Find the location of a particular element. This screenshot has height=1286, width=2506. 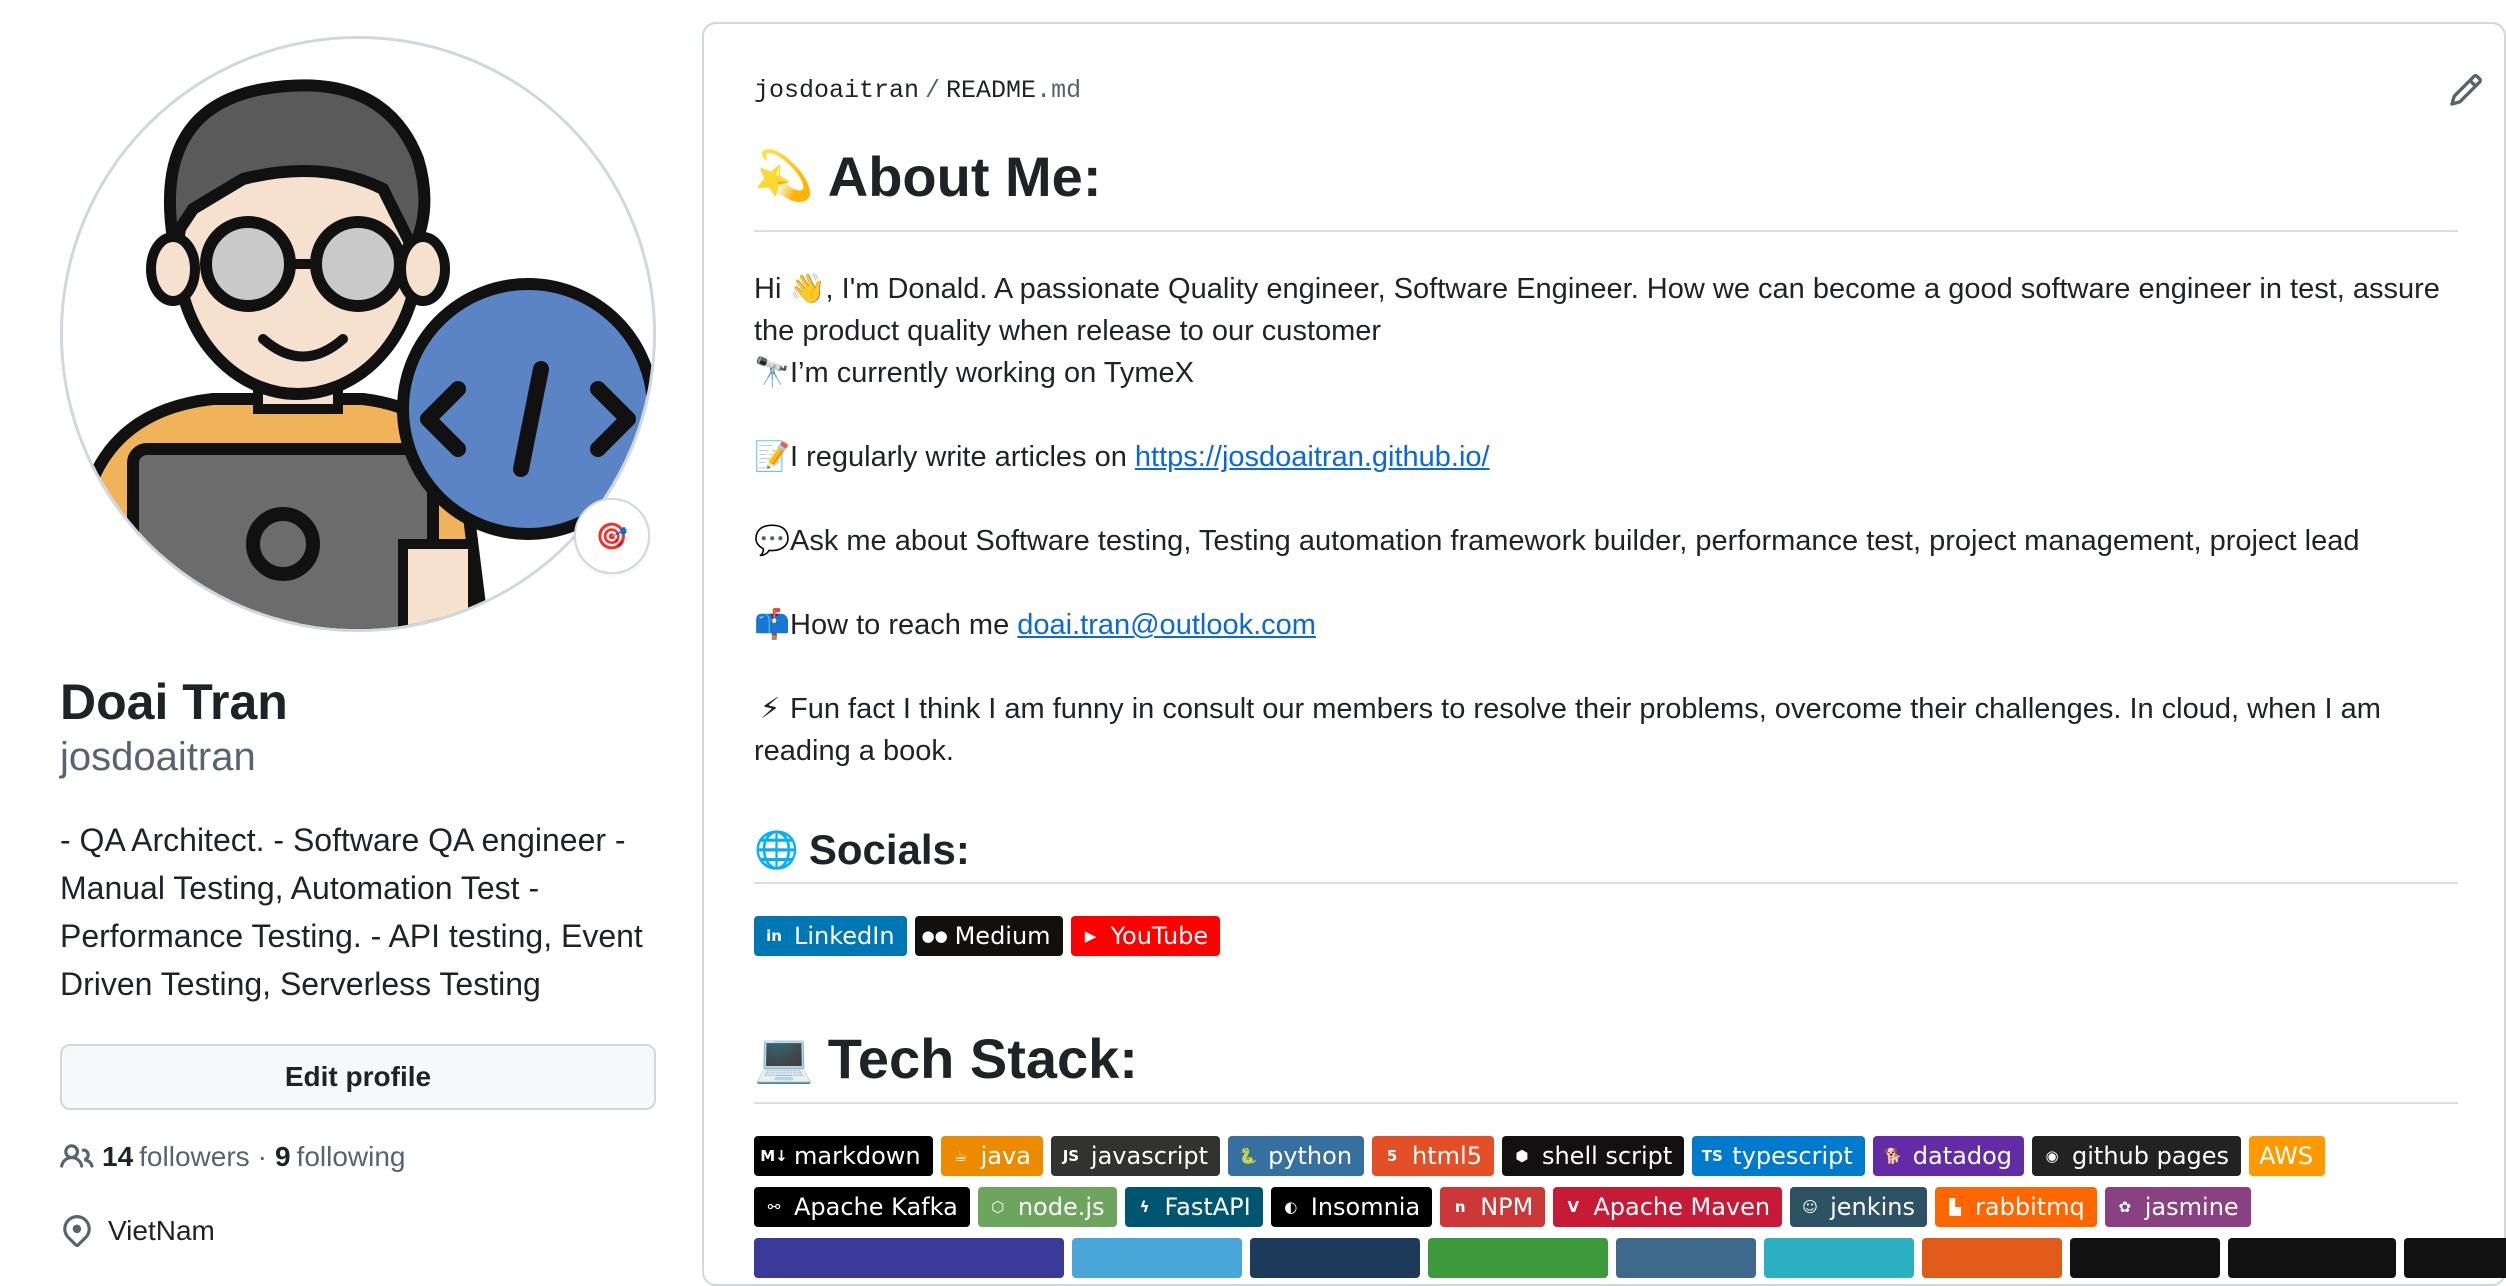

badge-shell-script: ⬢ shell script is located at coordinates (1593, 1156).